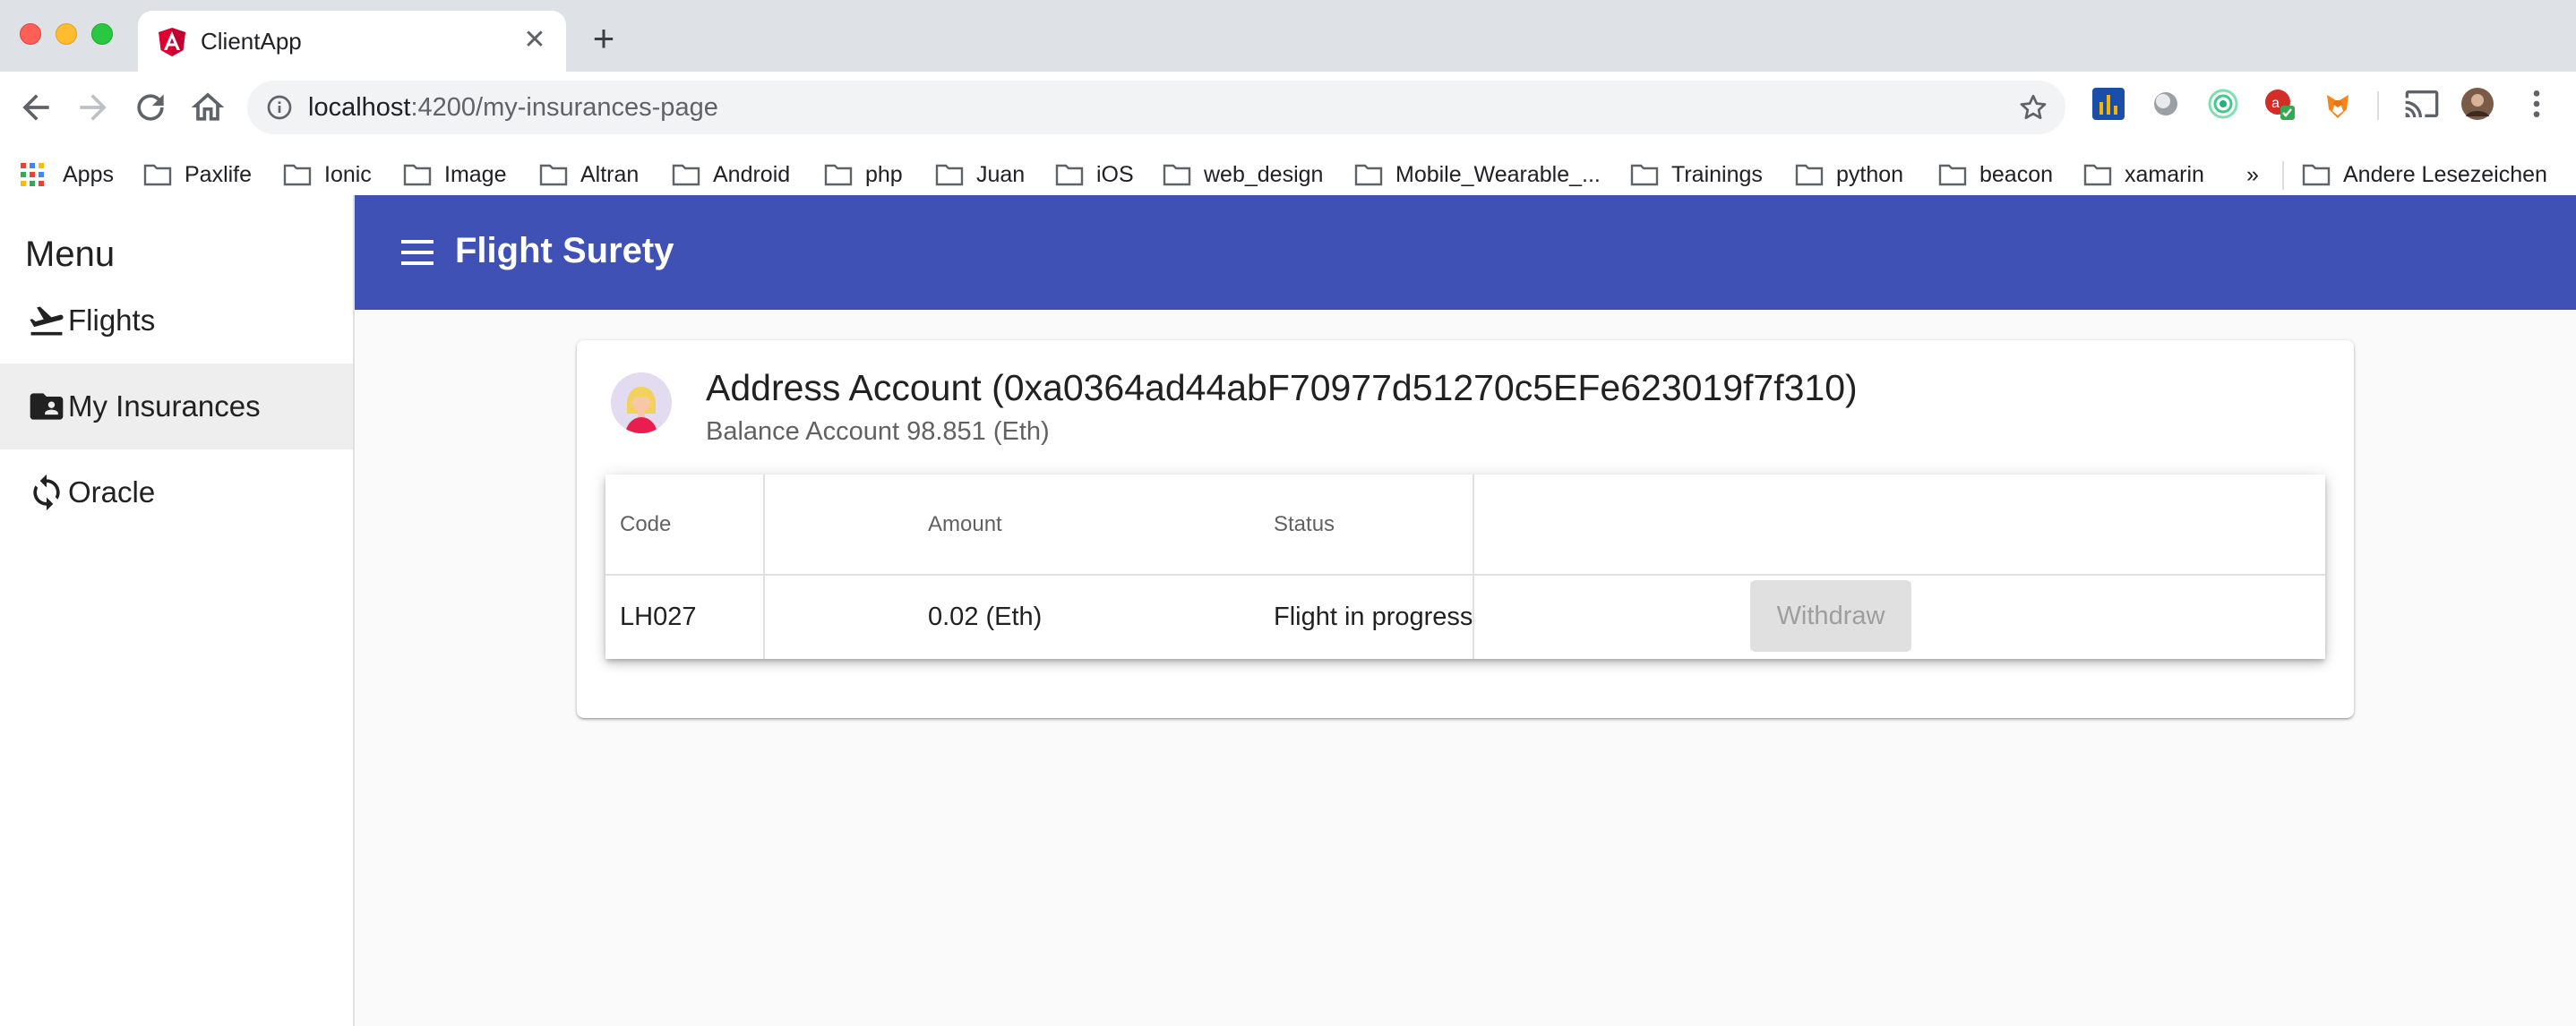 The height and width of the screenshot is (1026, 2576). Describe the element at coordinates (164, 406) in the screenshot. I see `sidebar-item-label: My Insurances` at that location.